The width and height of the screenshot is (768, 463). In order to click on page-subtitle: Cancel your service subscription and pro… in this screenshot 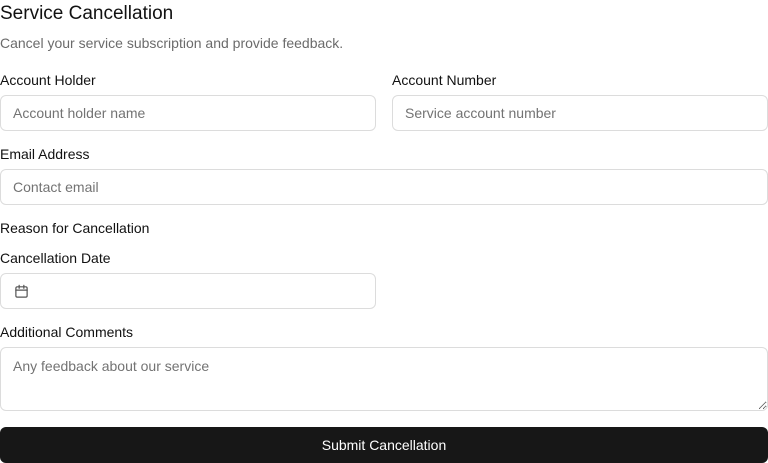, I will do `click(172, 43)`.